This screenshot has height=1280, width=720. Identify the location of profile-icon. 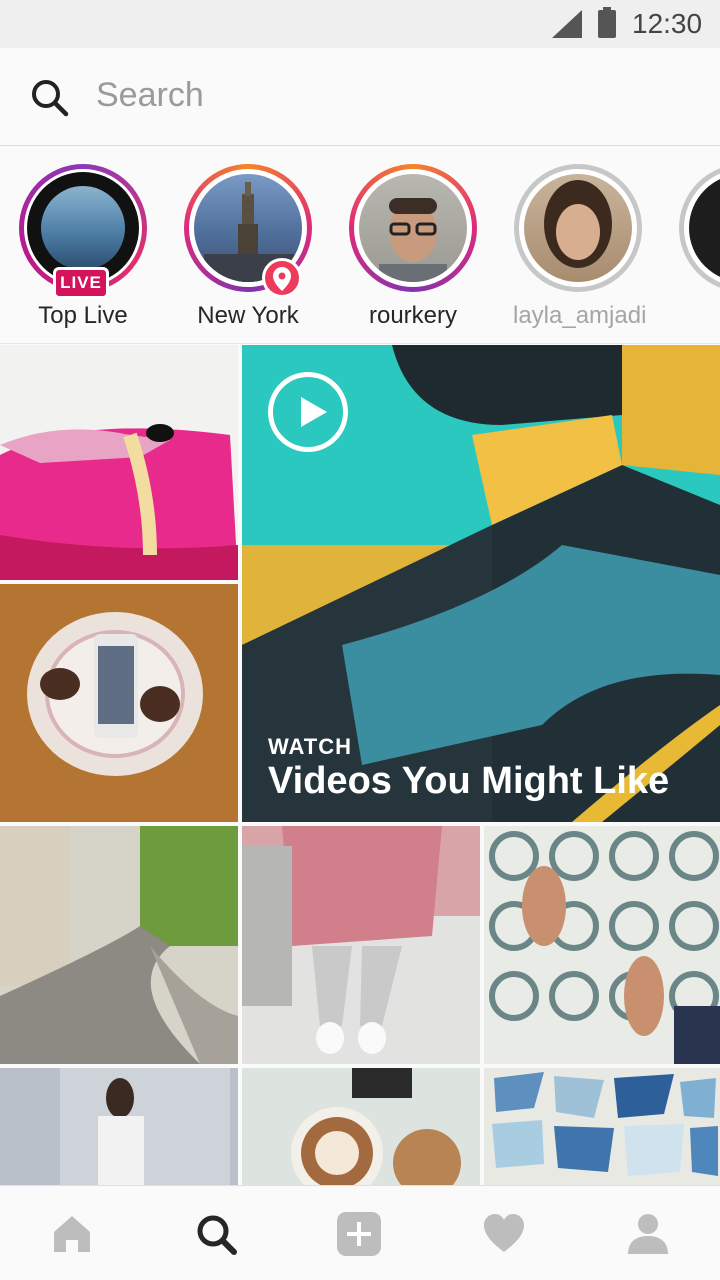
(648, 1234).